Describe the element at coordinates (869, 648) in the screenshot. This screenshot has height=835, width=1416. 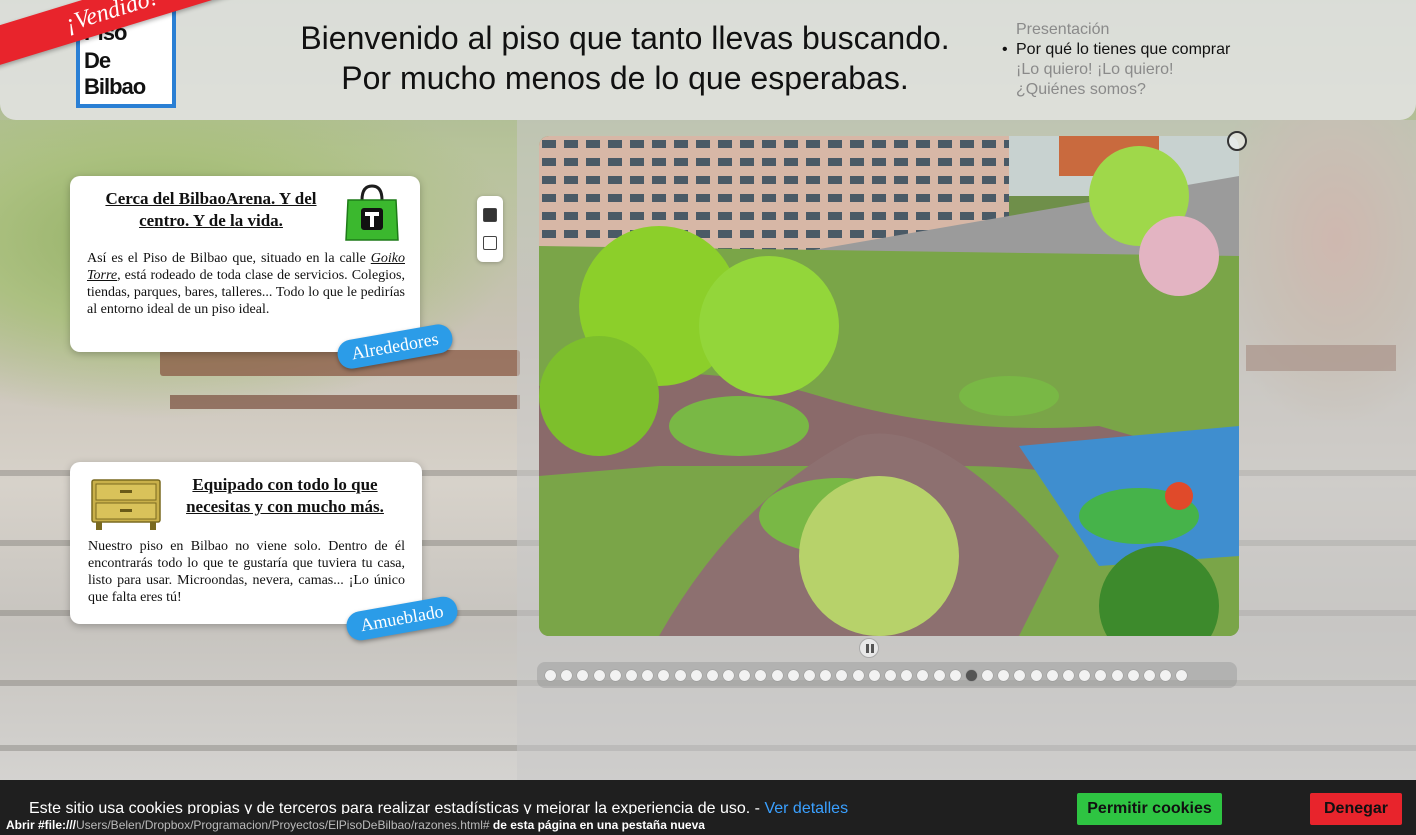
I see `pause-icon` at that location.